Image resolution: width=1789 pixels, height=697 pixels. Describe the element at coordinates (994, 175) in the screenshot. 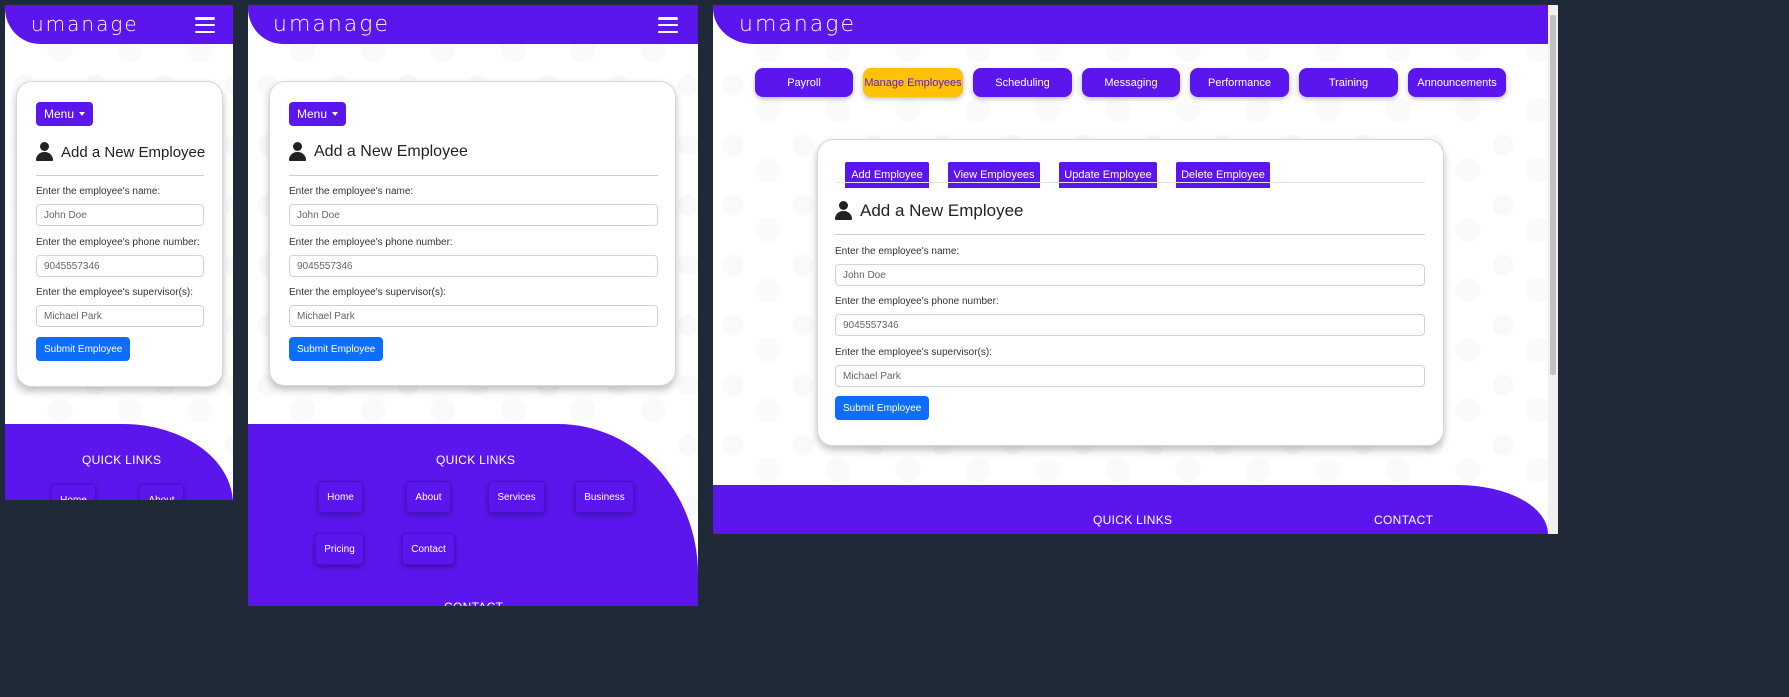

I see `tab-view-employees: View Employees` at that location.